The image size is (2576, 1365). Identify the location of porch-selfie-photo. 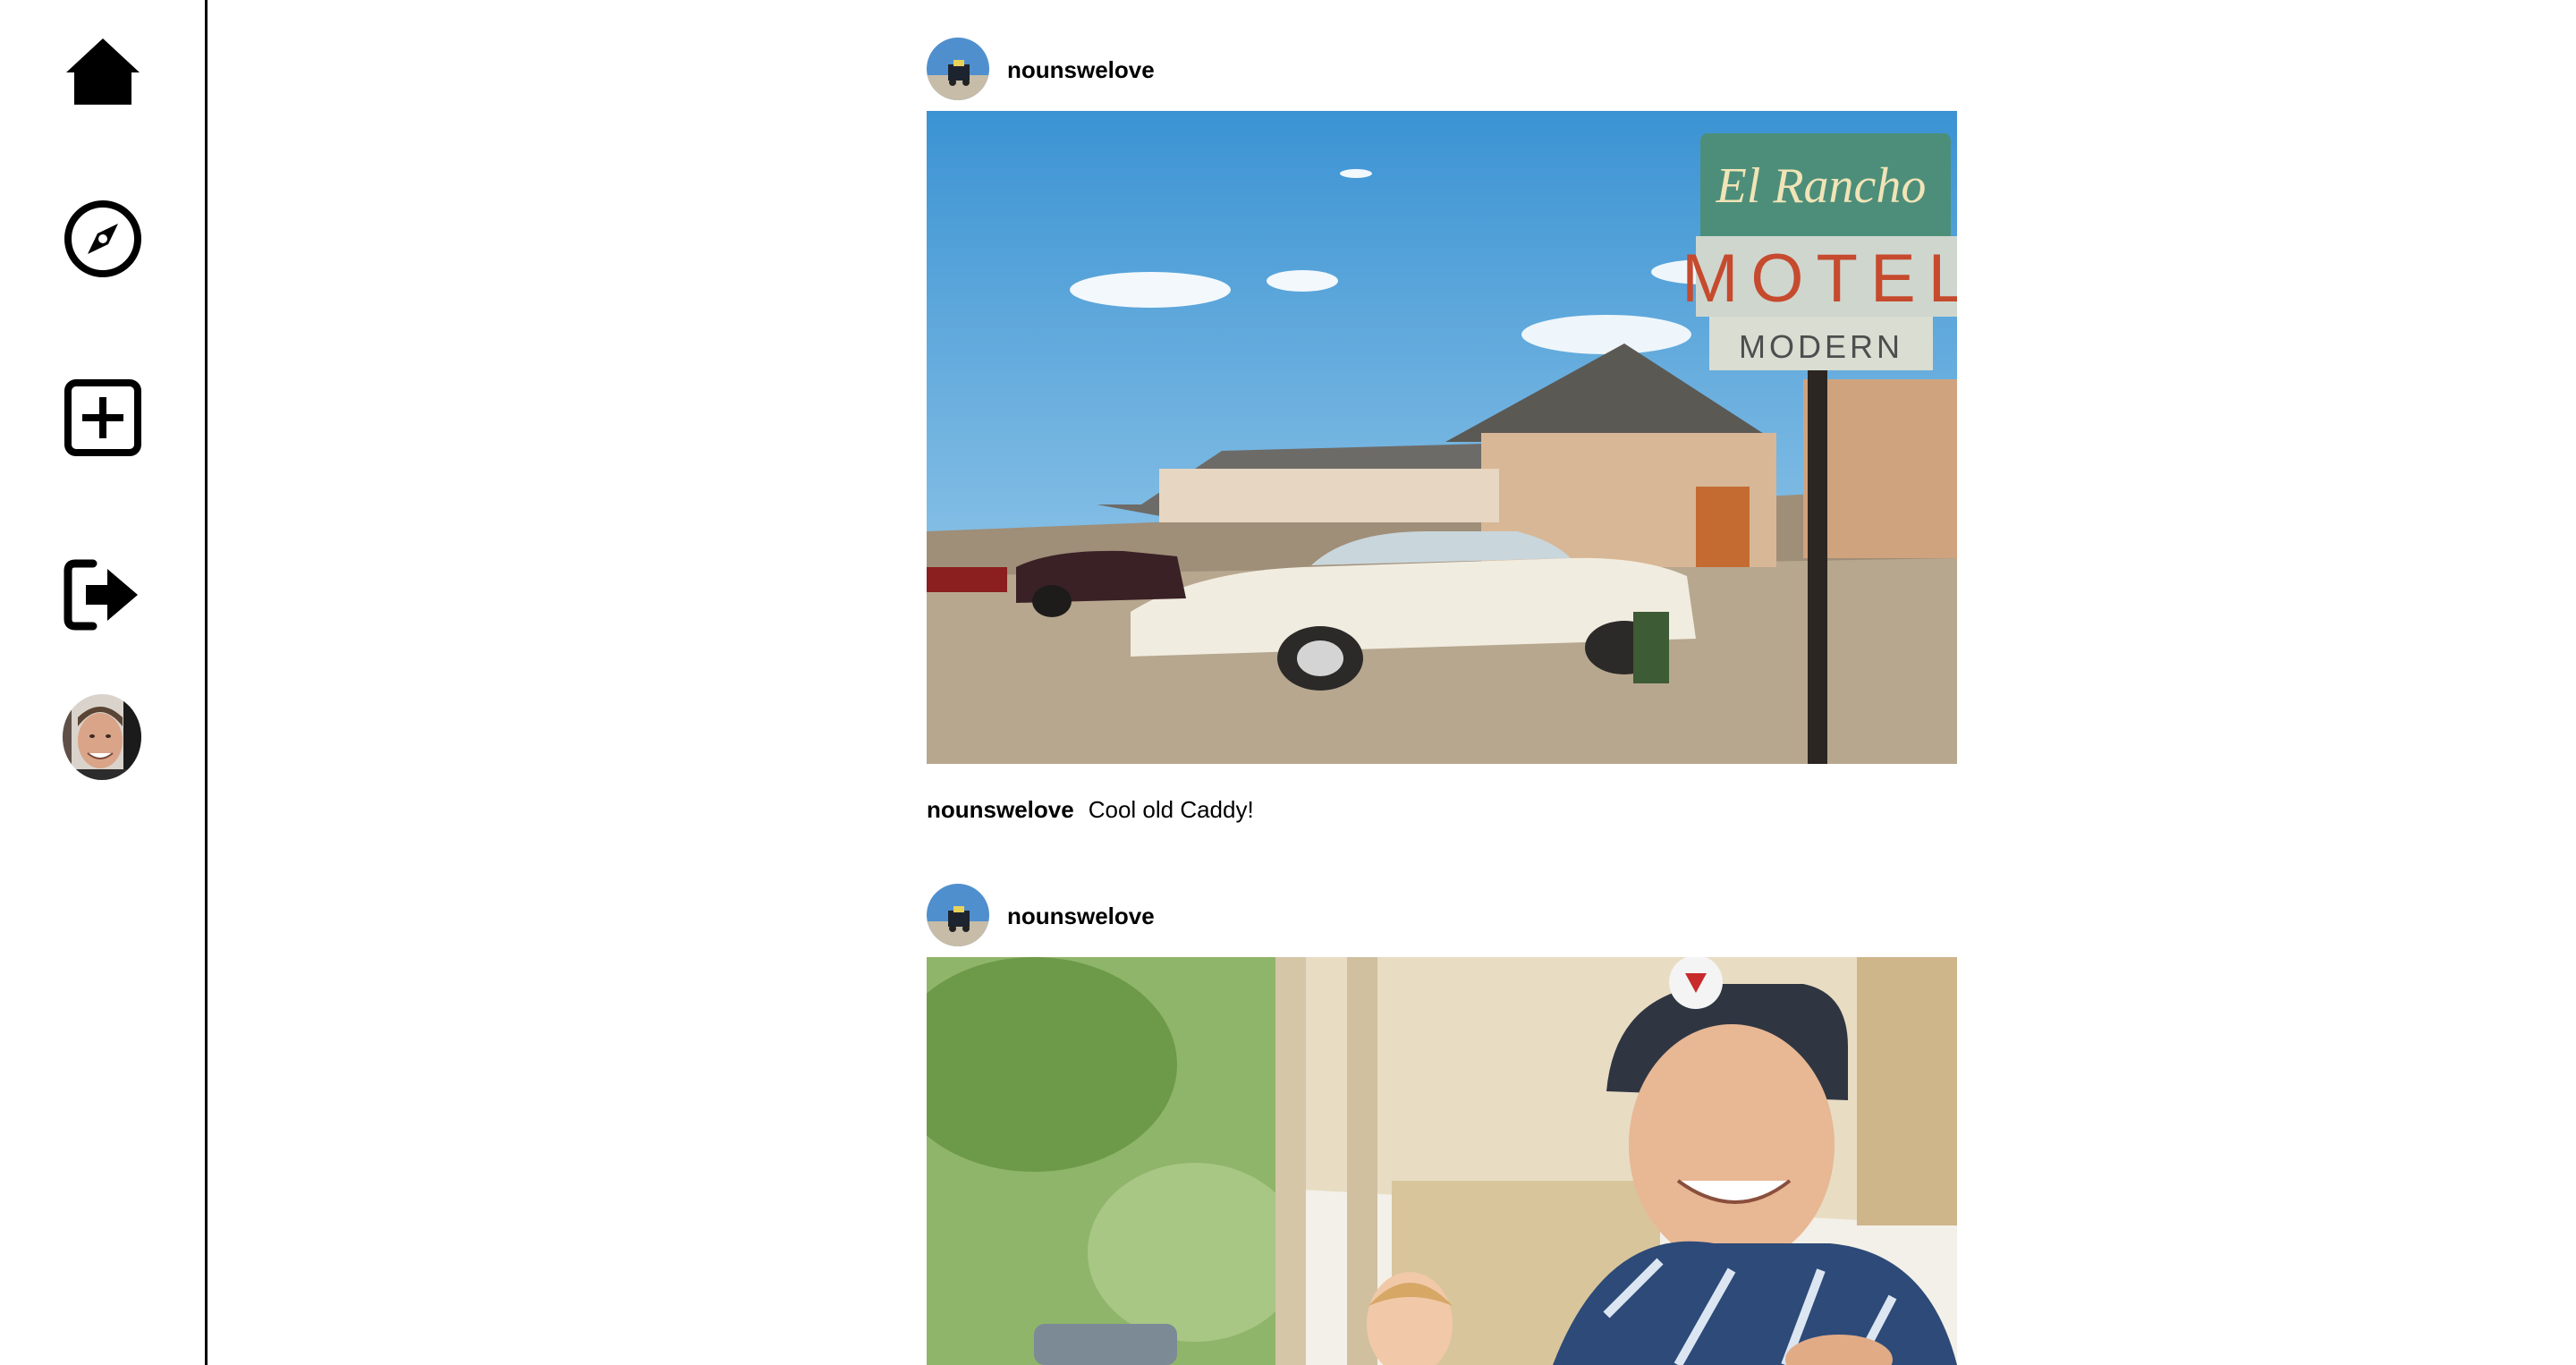
(1442, 1161).